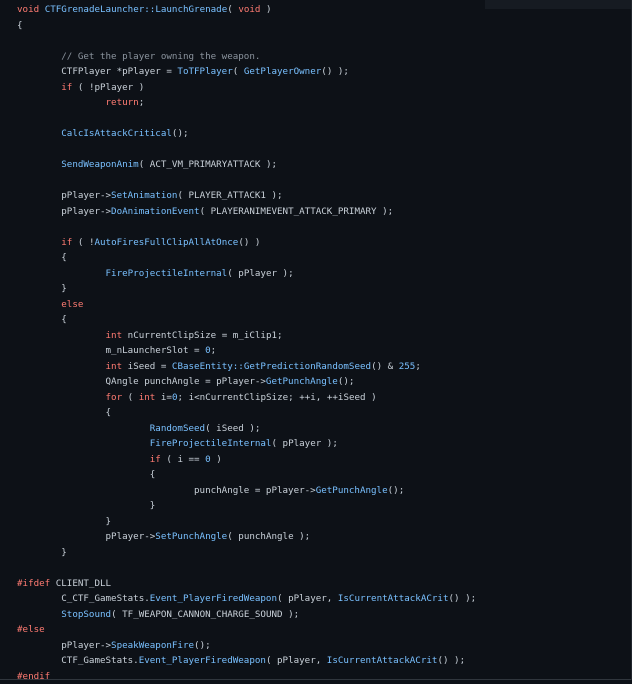 The image size is (632, 684). What do you see at coordinates (83, 242) in the screenshot?
I see `code-token: ( !` at bounding box center [83, 242].